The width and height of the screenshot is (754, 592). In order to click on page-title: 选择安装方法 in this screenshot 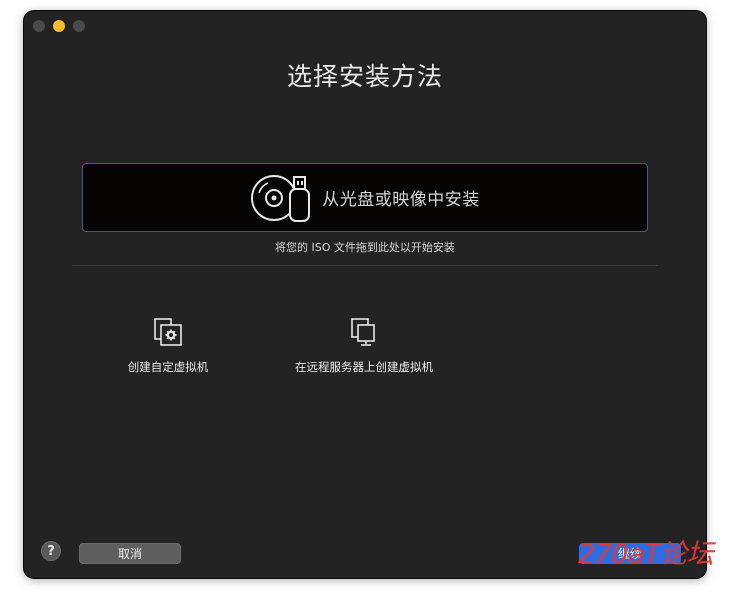, I will do `click(364, 76)`.